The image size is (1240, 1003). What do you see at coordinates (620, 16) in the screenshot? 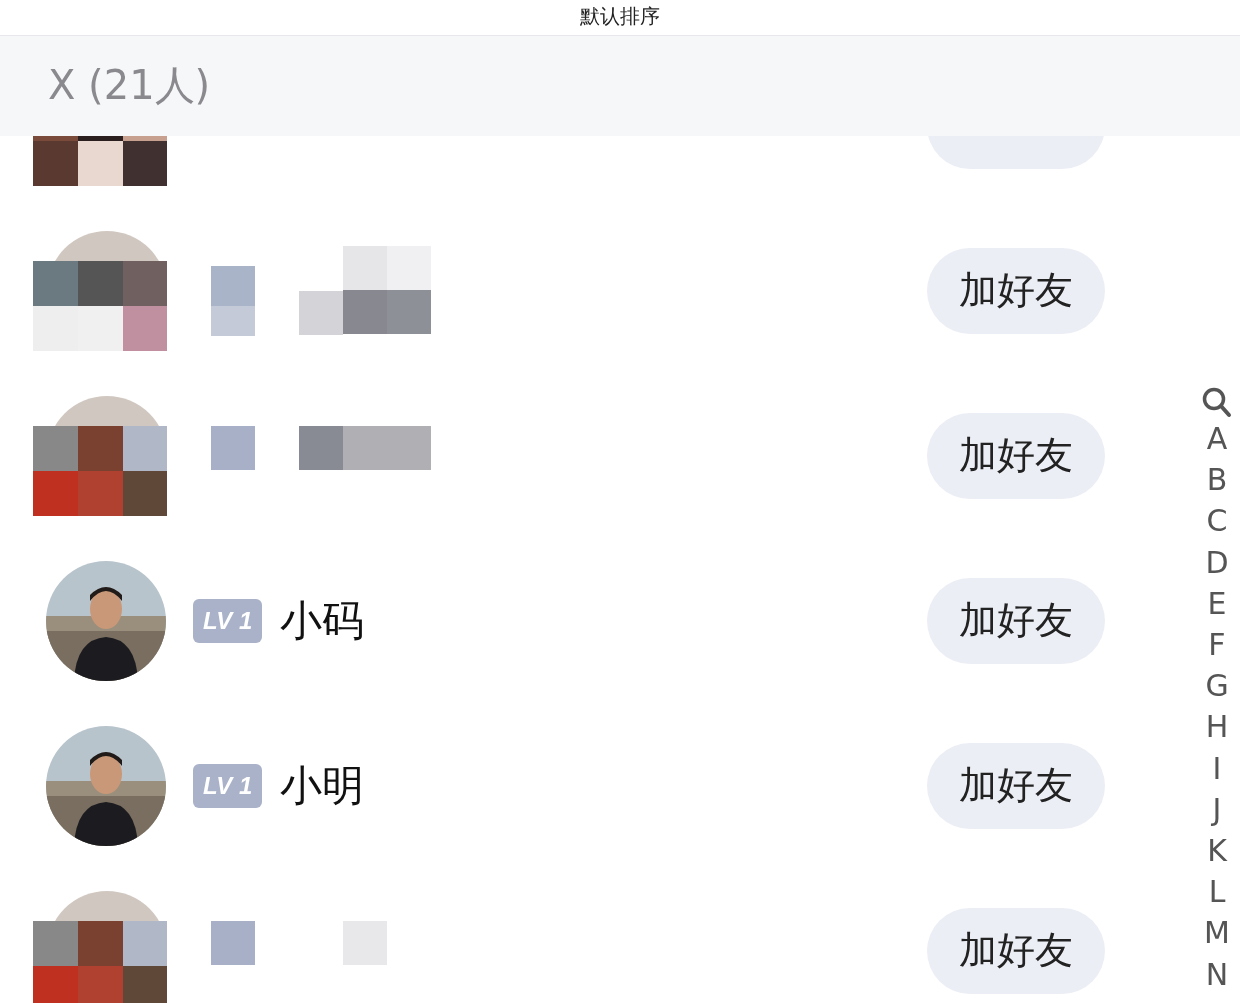
I see `sort-title: 默认排序` at bounding box center [620, 16].